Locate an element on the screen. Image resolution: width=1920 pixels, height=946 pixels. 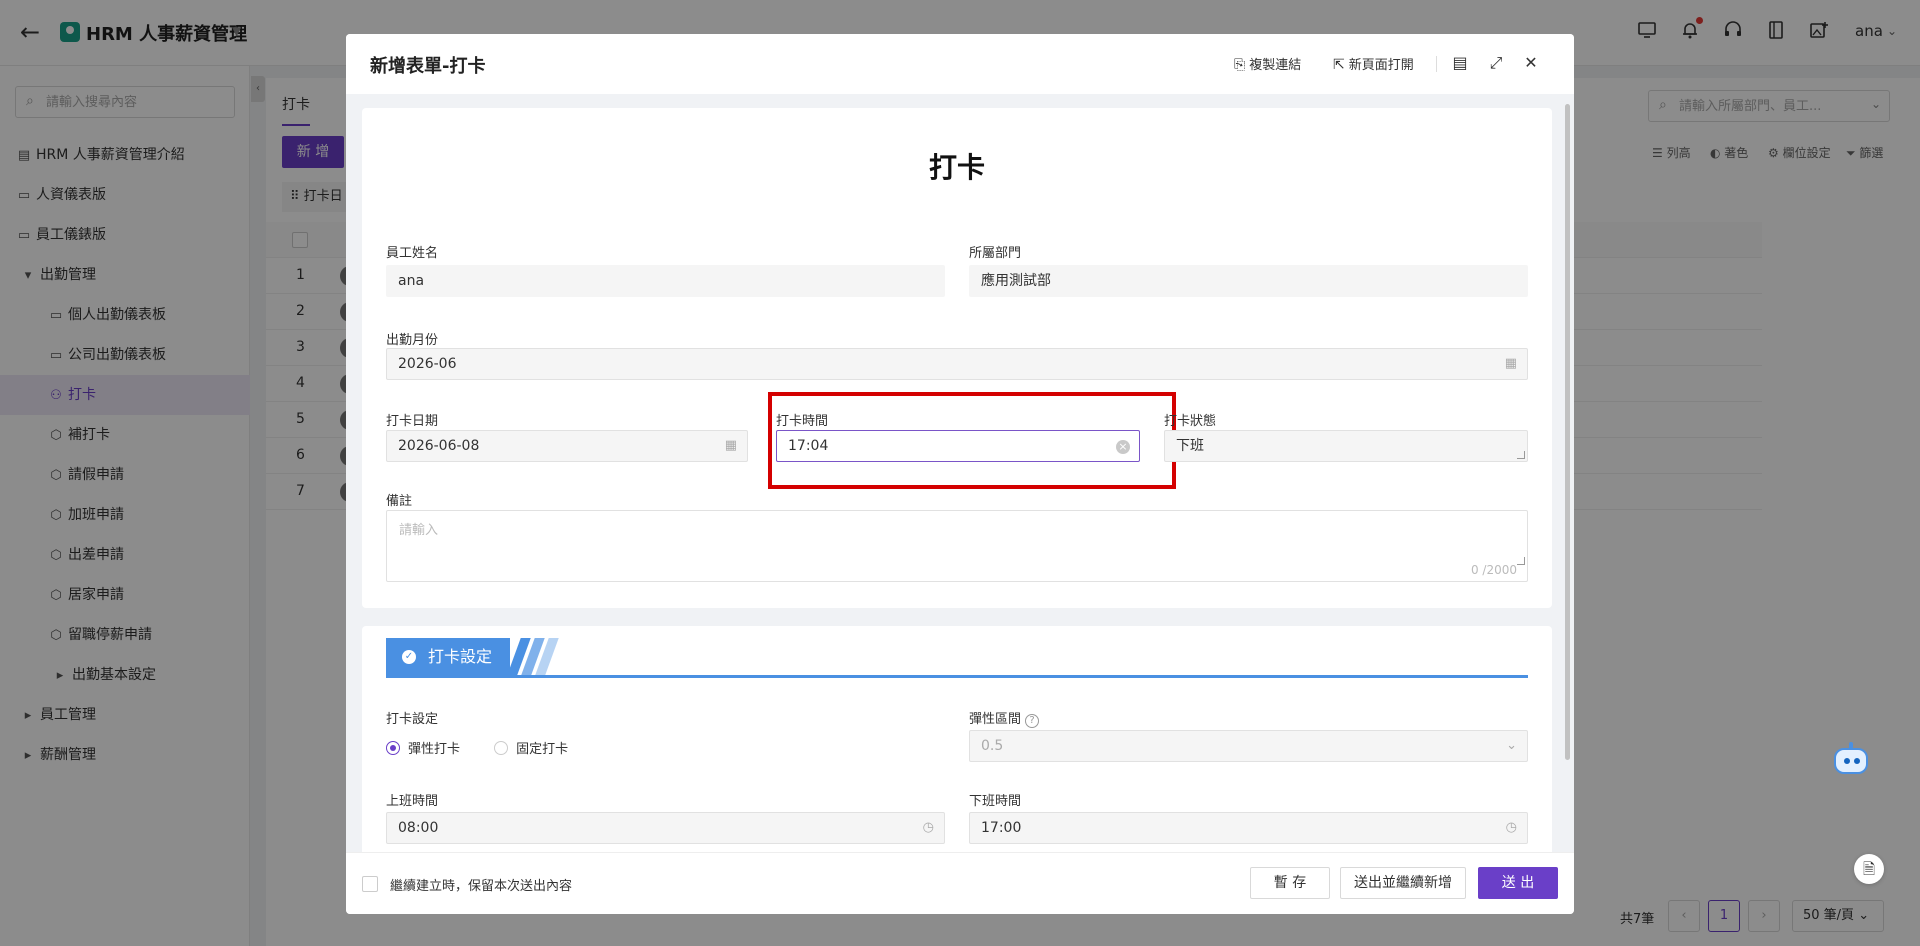
punch-status-value: 下班 is located at coordinates (1190, 446).